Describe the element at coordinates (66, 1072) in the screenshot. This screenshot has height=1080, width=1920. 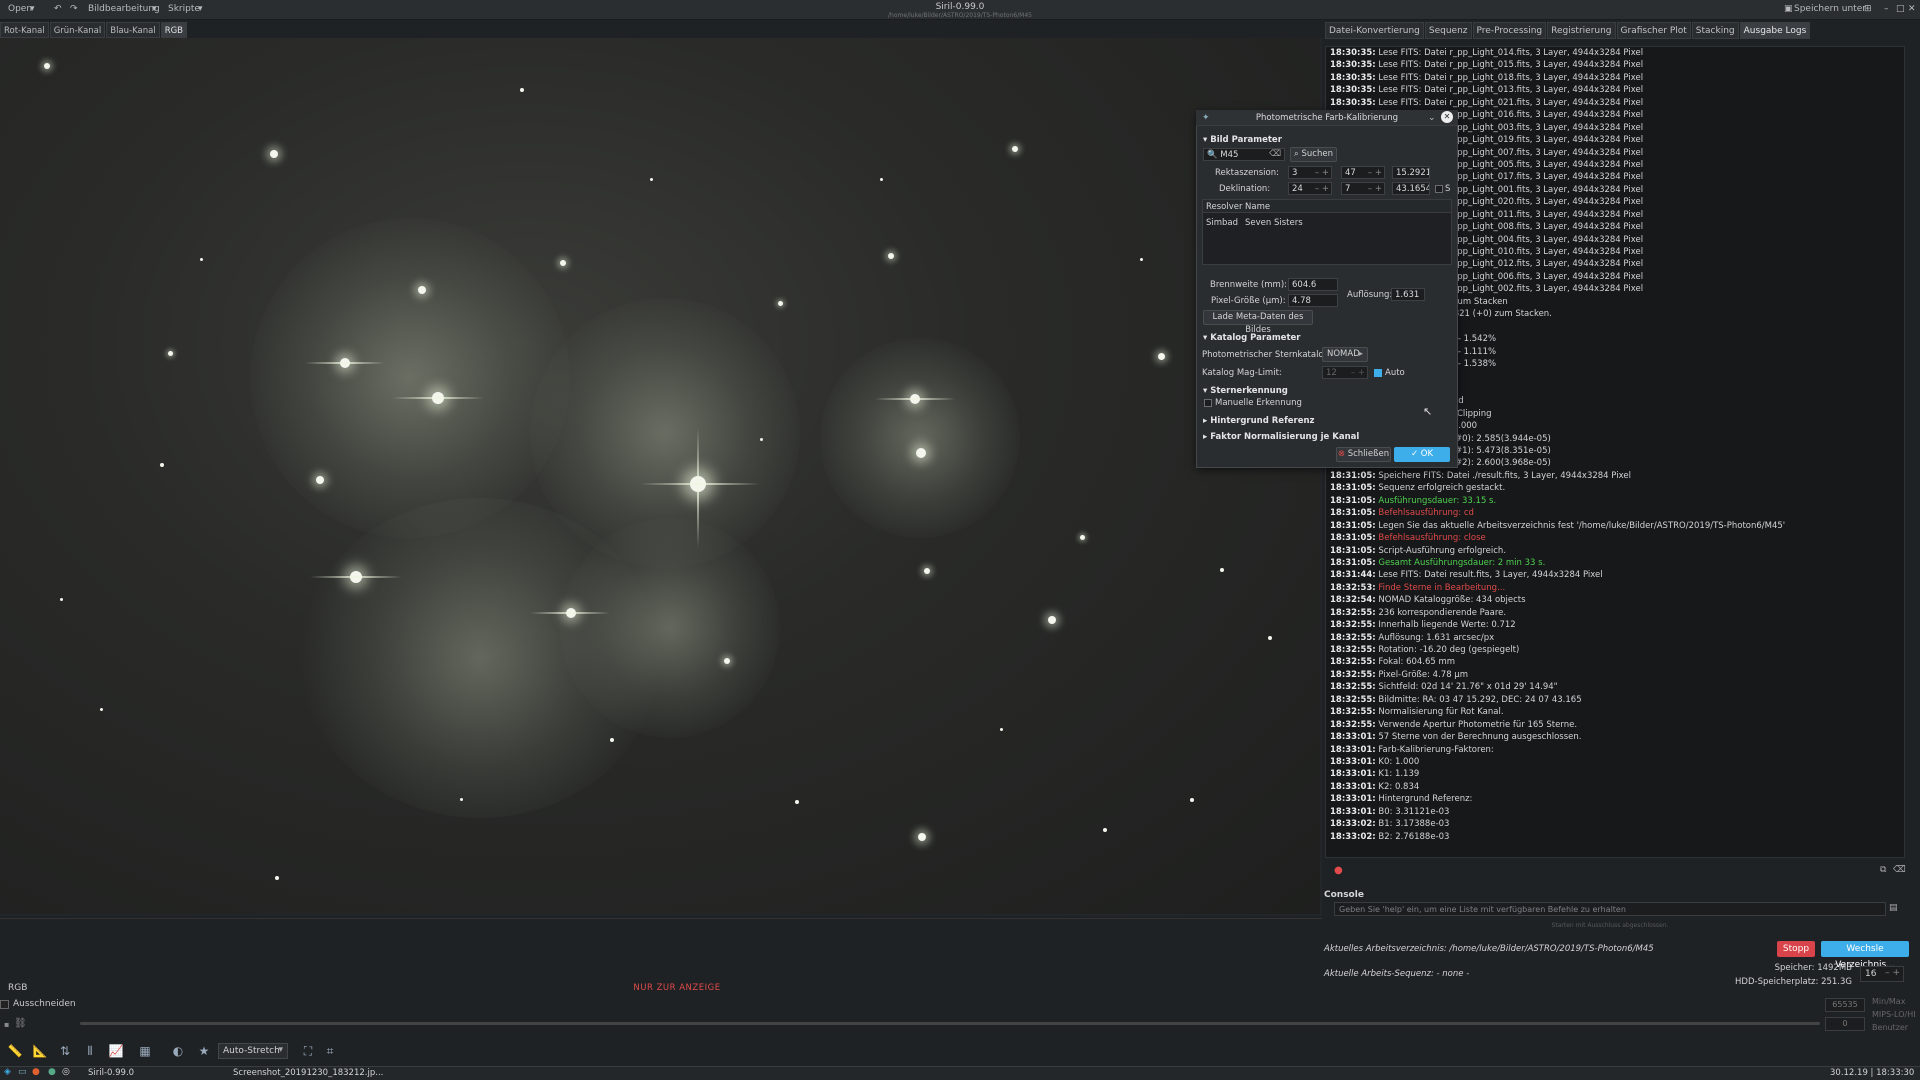
I see `chrome-icon: ◎` at that location.